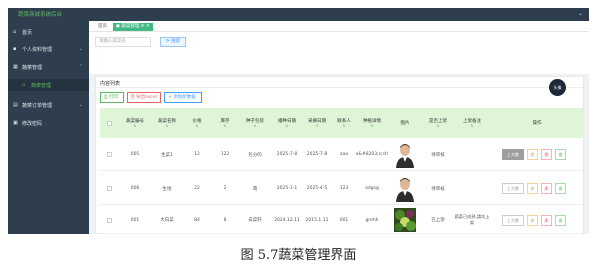  I want to click on column-header: 蔬菜编号 ⇅, so click(135, 123).